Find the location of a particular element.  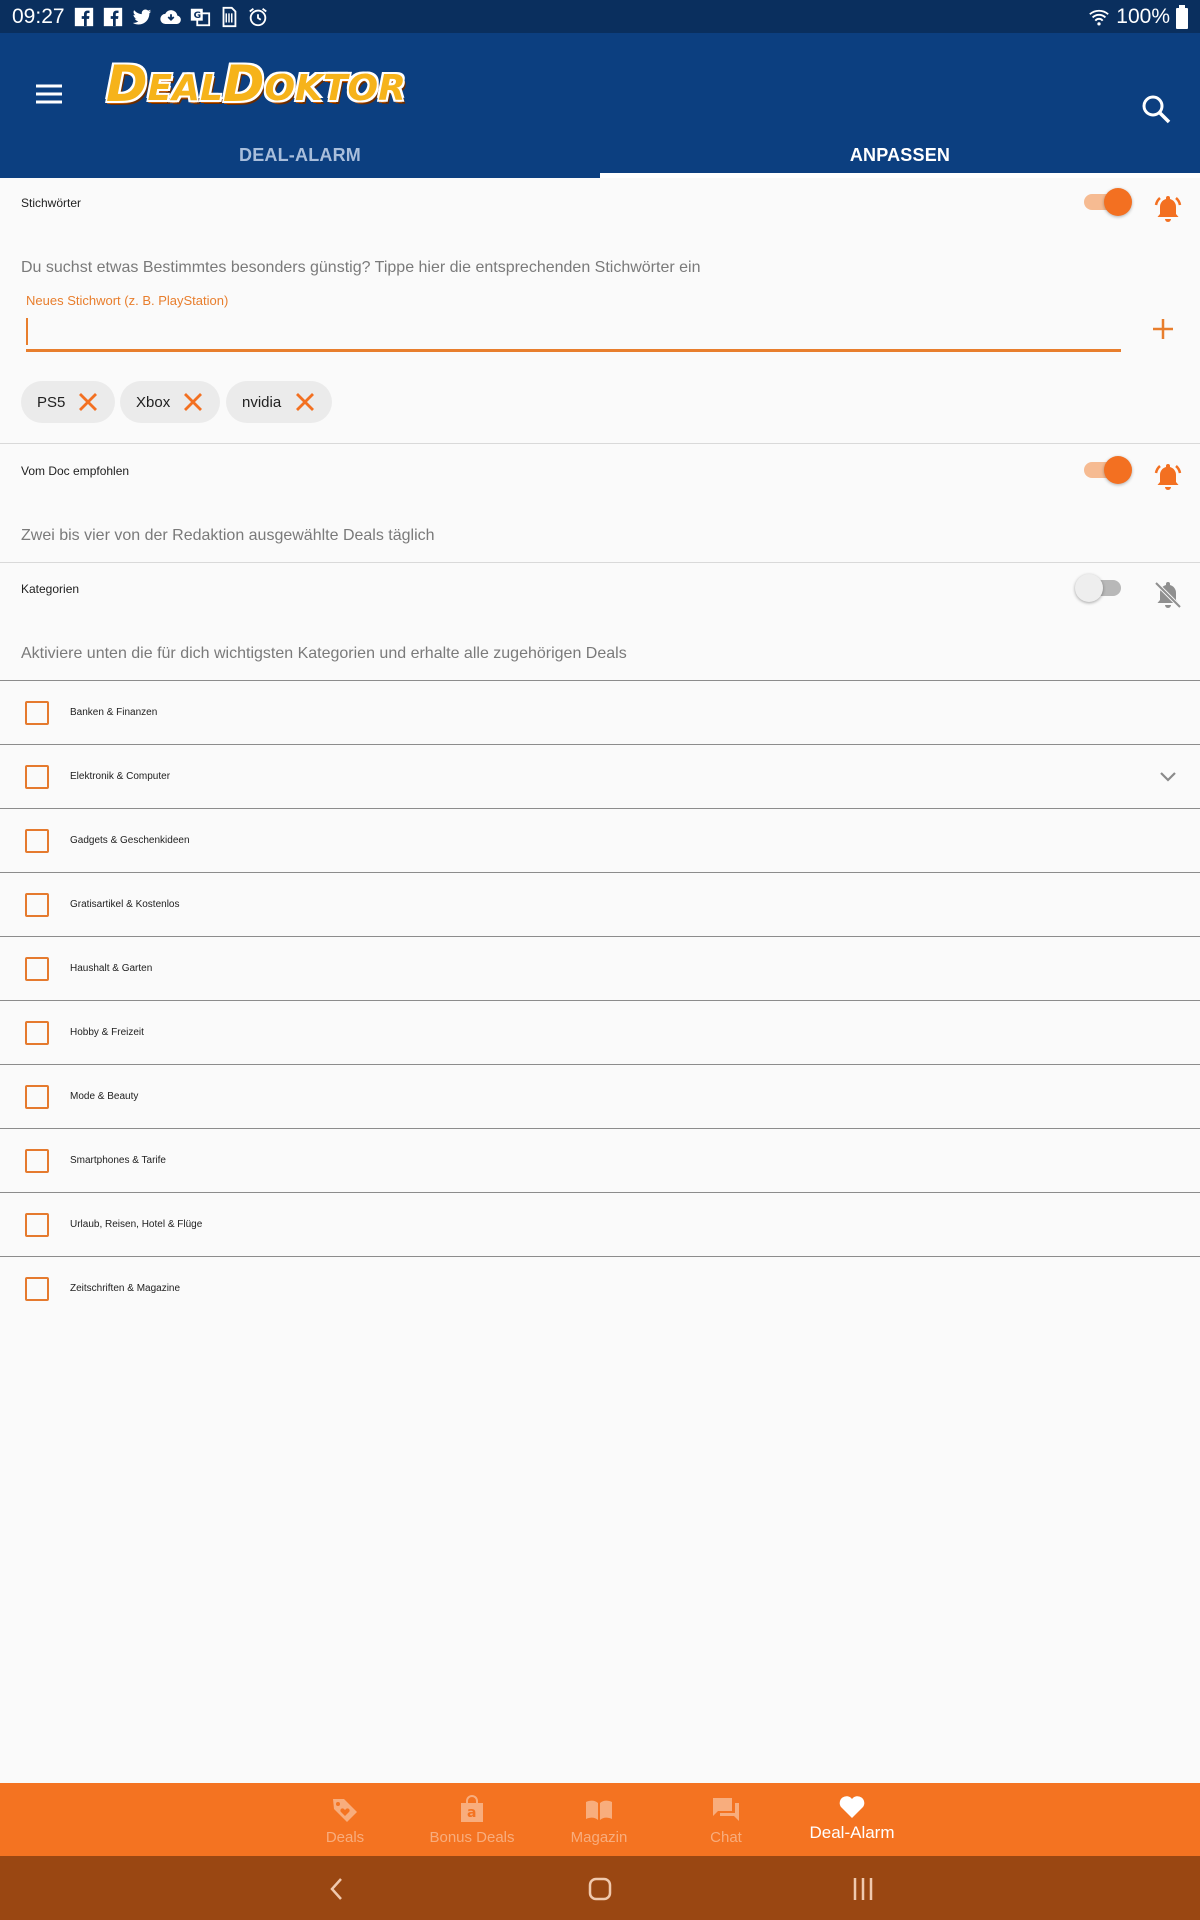

keyword-chip: PS5 is located at coordinates (68, 402).